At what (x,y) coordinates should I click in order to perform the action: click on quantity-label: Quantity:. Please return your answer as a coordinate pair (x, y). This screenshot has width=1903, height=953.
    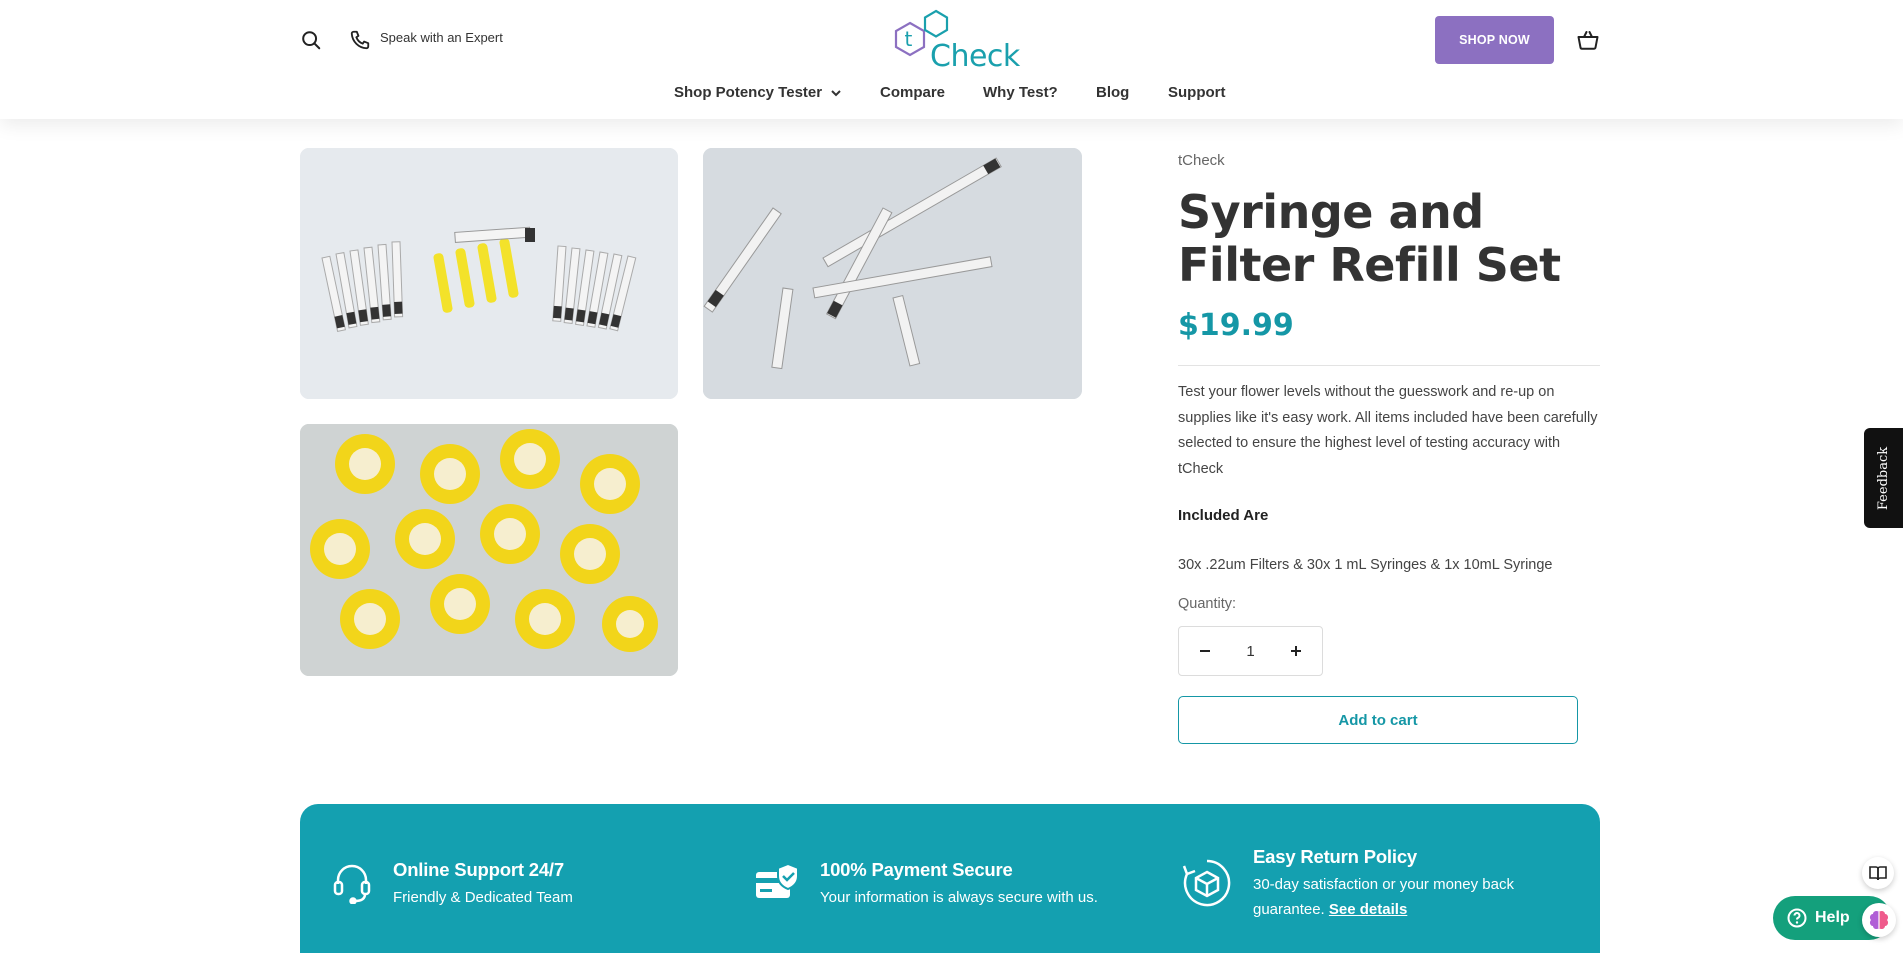
    Looking at the image, I should click on (1207, 604).